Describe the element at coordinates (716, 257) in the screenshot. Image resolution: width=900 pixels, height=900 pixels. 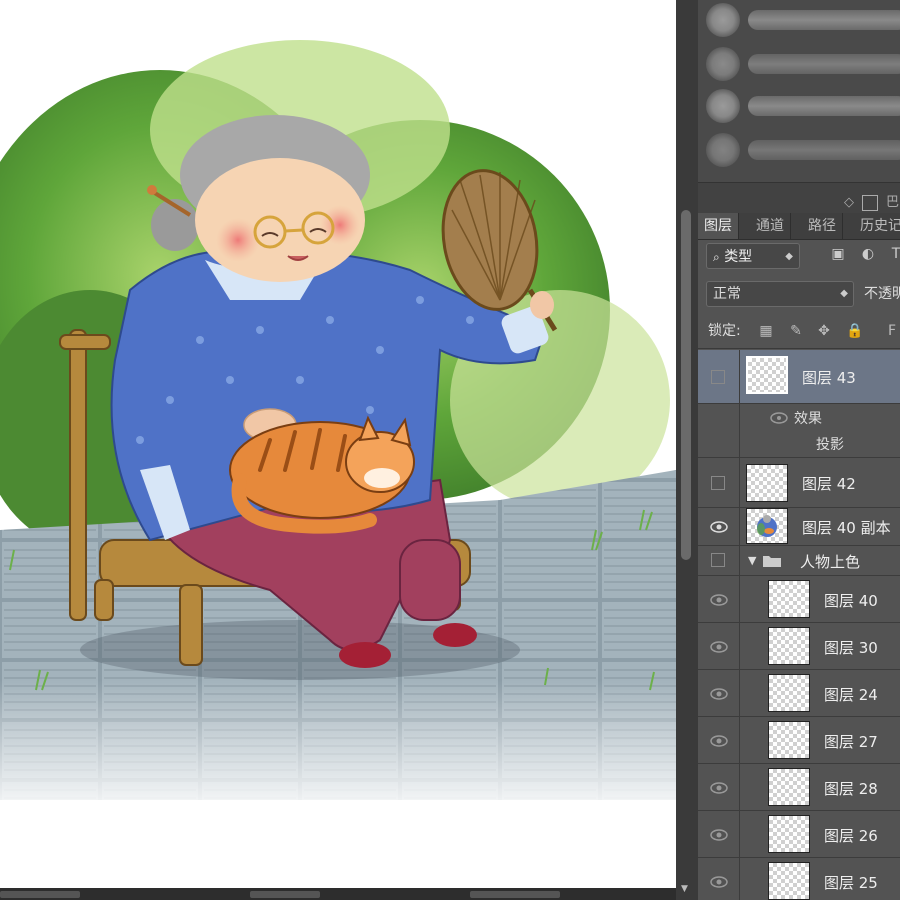
I see `search-icon: ⌕` at that location.